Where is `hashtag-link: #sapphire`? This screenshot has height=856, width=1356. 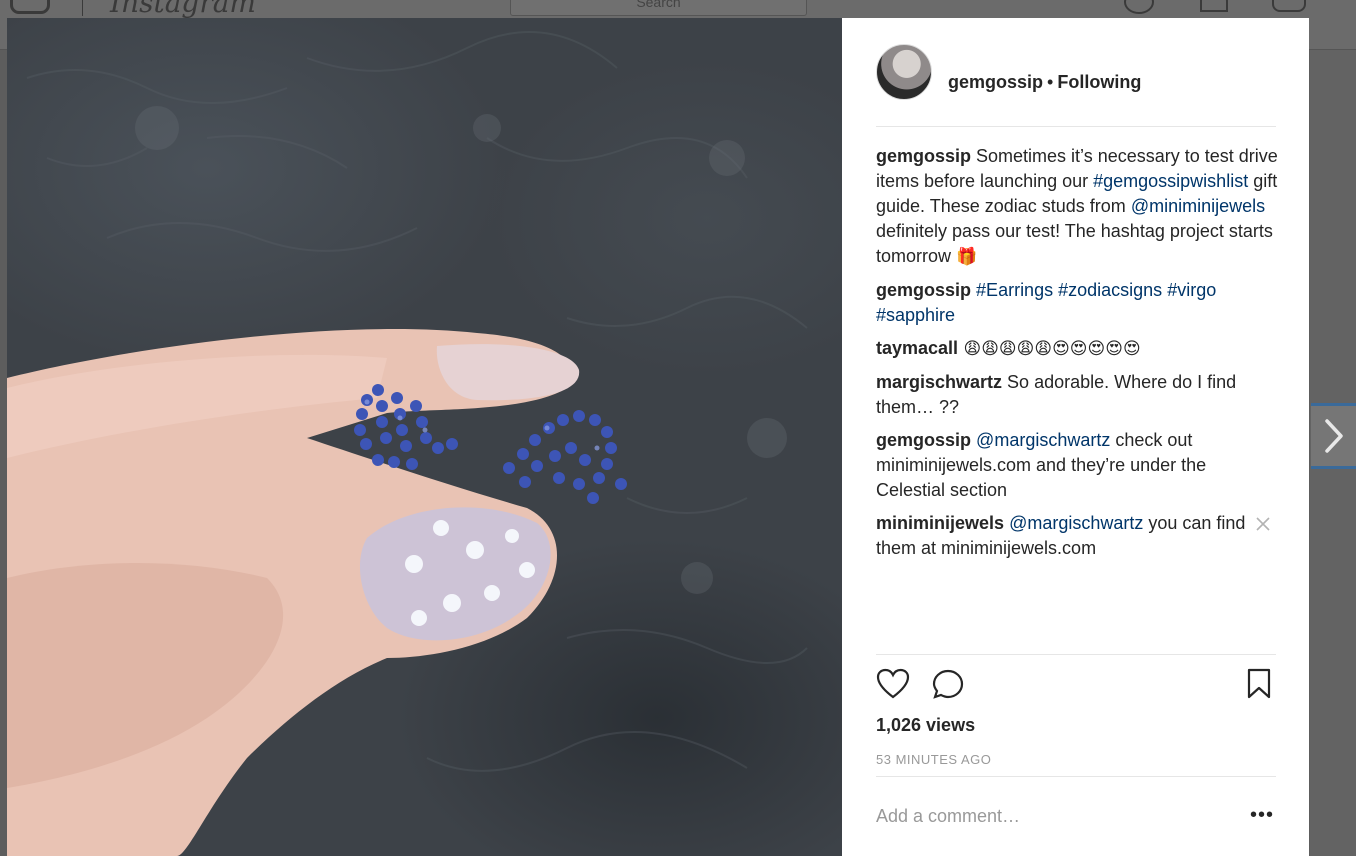 hashtag-link: #sapphire is located at coordinates (915, 315).